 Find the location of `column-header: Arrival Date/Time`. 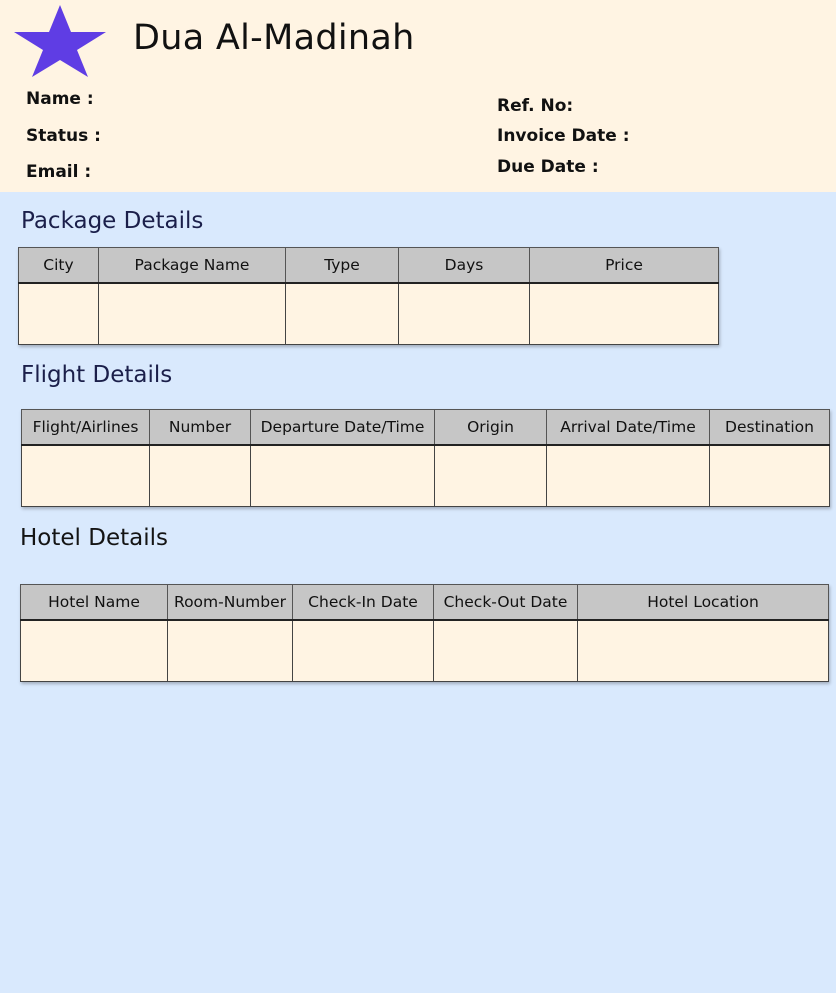

column-header: Arrival Date/Time is located at coordinates (628, 427).